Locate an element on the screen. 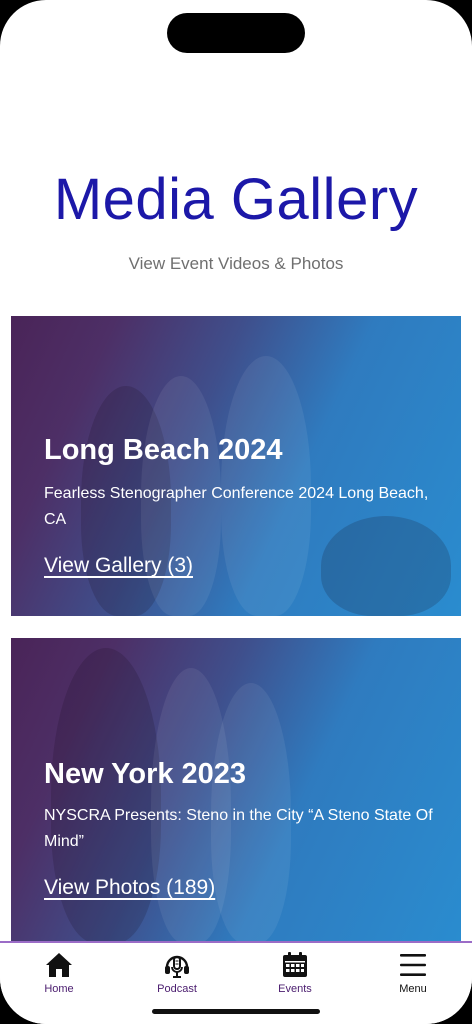 The width and height of the screenshot is (472, 1024). tab-home: Home is located at coordinates (59, 976).